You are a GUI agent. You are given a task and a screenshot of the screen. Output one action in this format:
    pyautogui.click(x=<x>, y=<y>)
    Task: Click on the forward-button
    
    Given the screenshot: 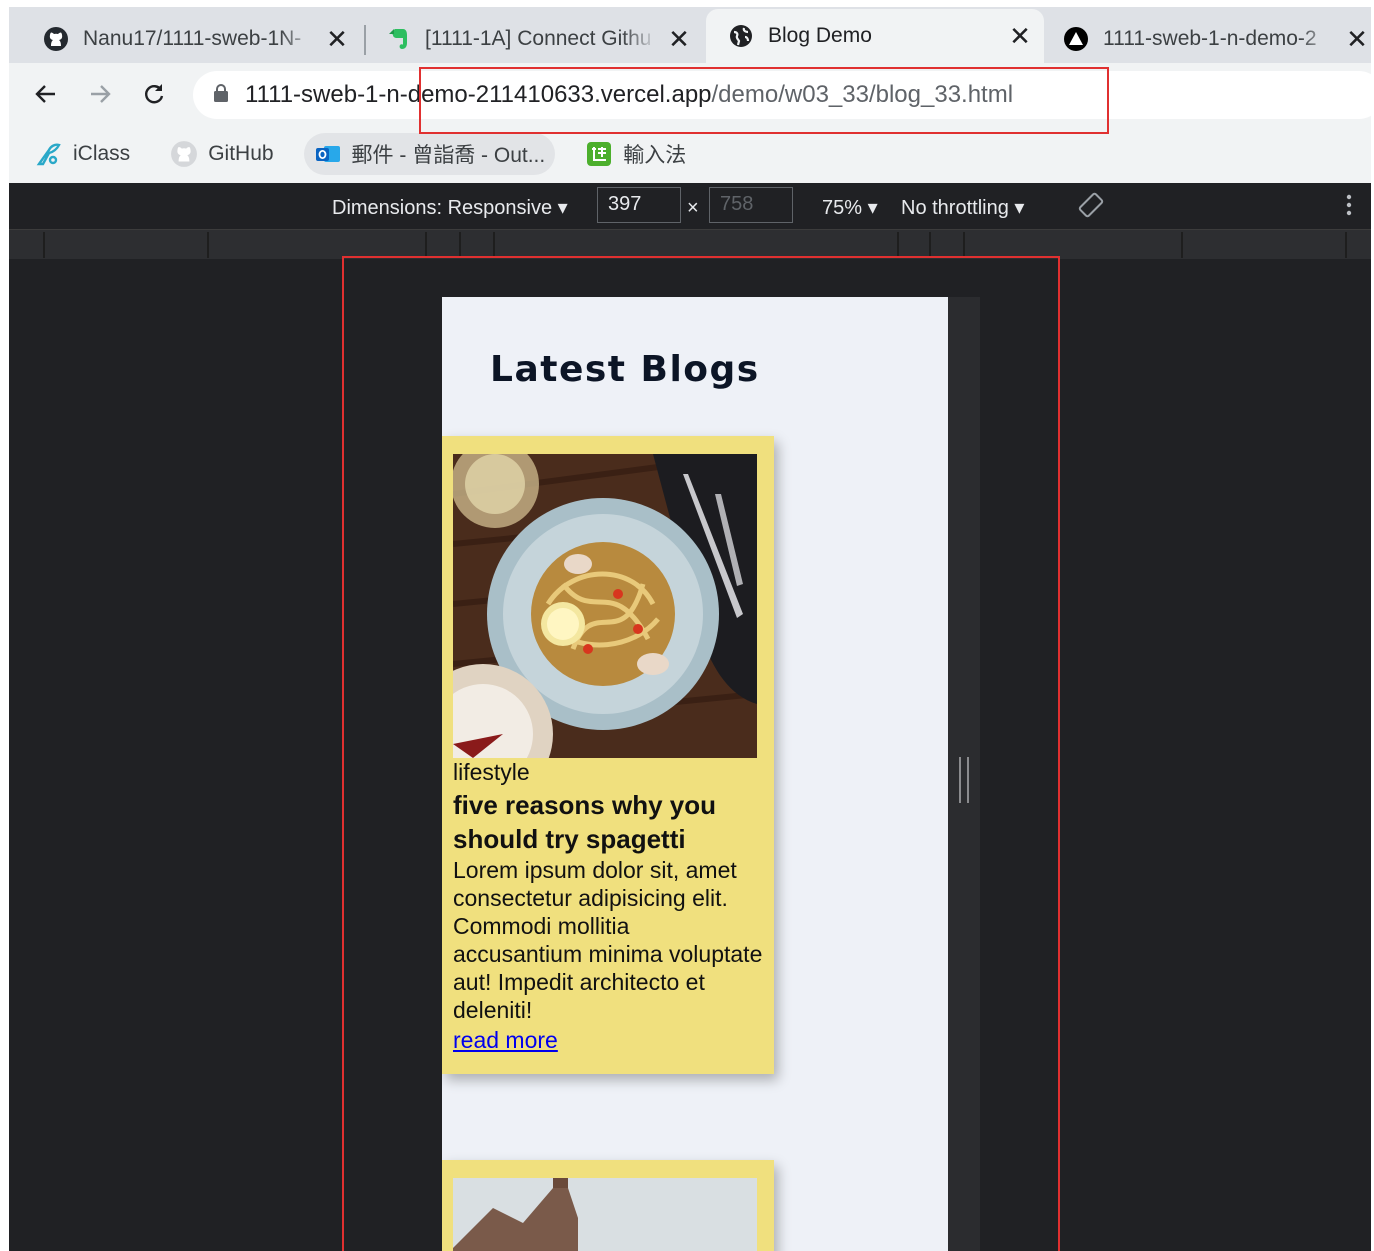 What is the action you would take?
    pyautogui.click(x=100, y=94)
    